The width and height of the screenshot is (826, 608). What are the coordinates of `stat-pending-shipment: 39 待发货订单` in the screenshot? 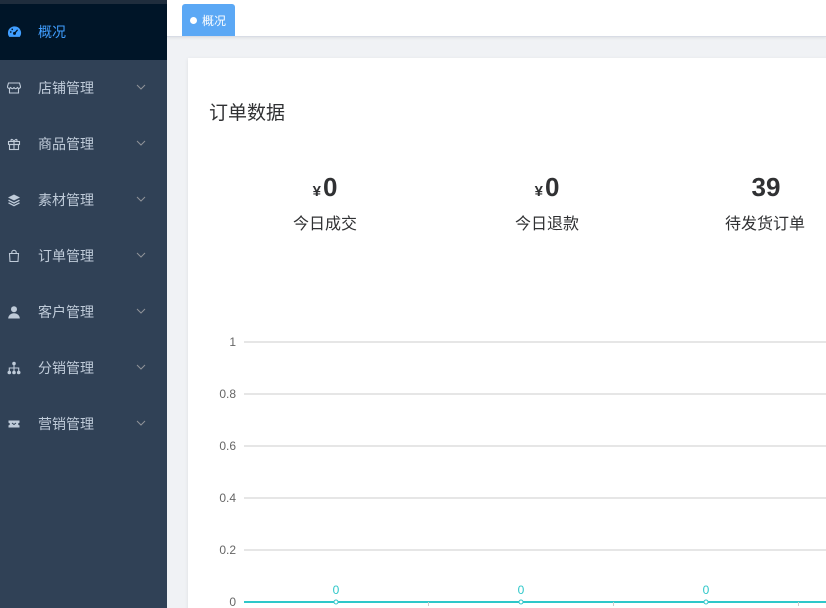 It's located at (755, 202).